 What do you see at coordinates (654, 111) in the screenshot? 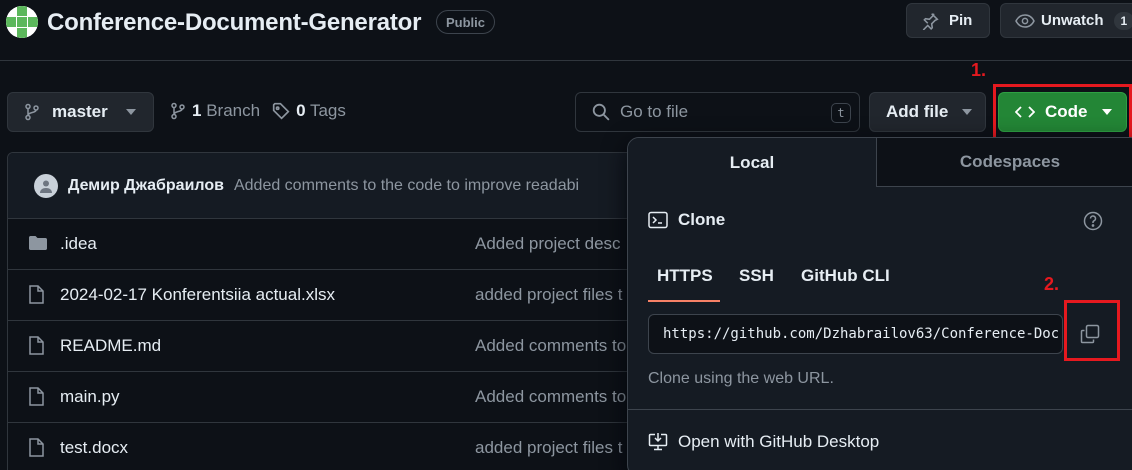
I see `go-to-file-placeholder: Go to file` at bounding box center [654, 111].